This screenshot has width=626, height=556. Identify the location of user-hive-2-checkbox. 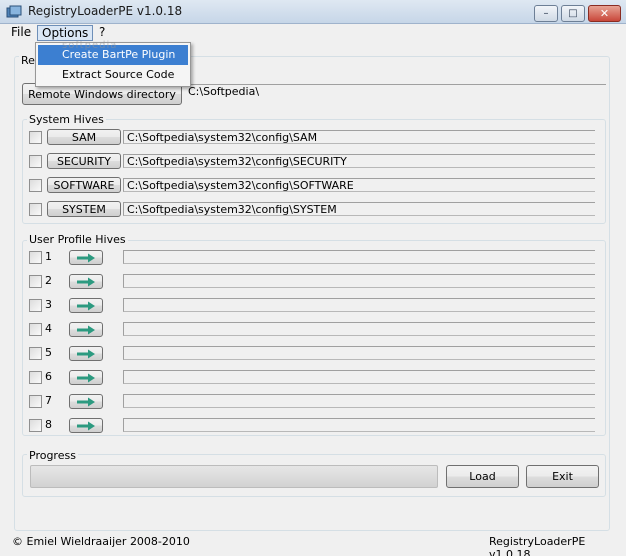
(35, 281).